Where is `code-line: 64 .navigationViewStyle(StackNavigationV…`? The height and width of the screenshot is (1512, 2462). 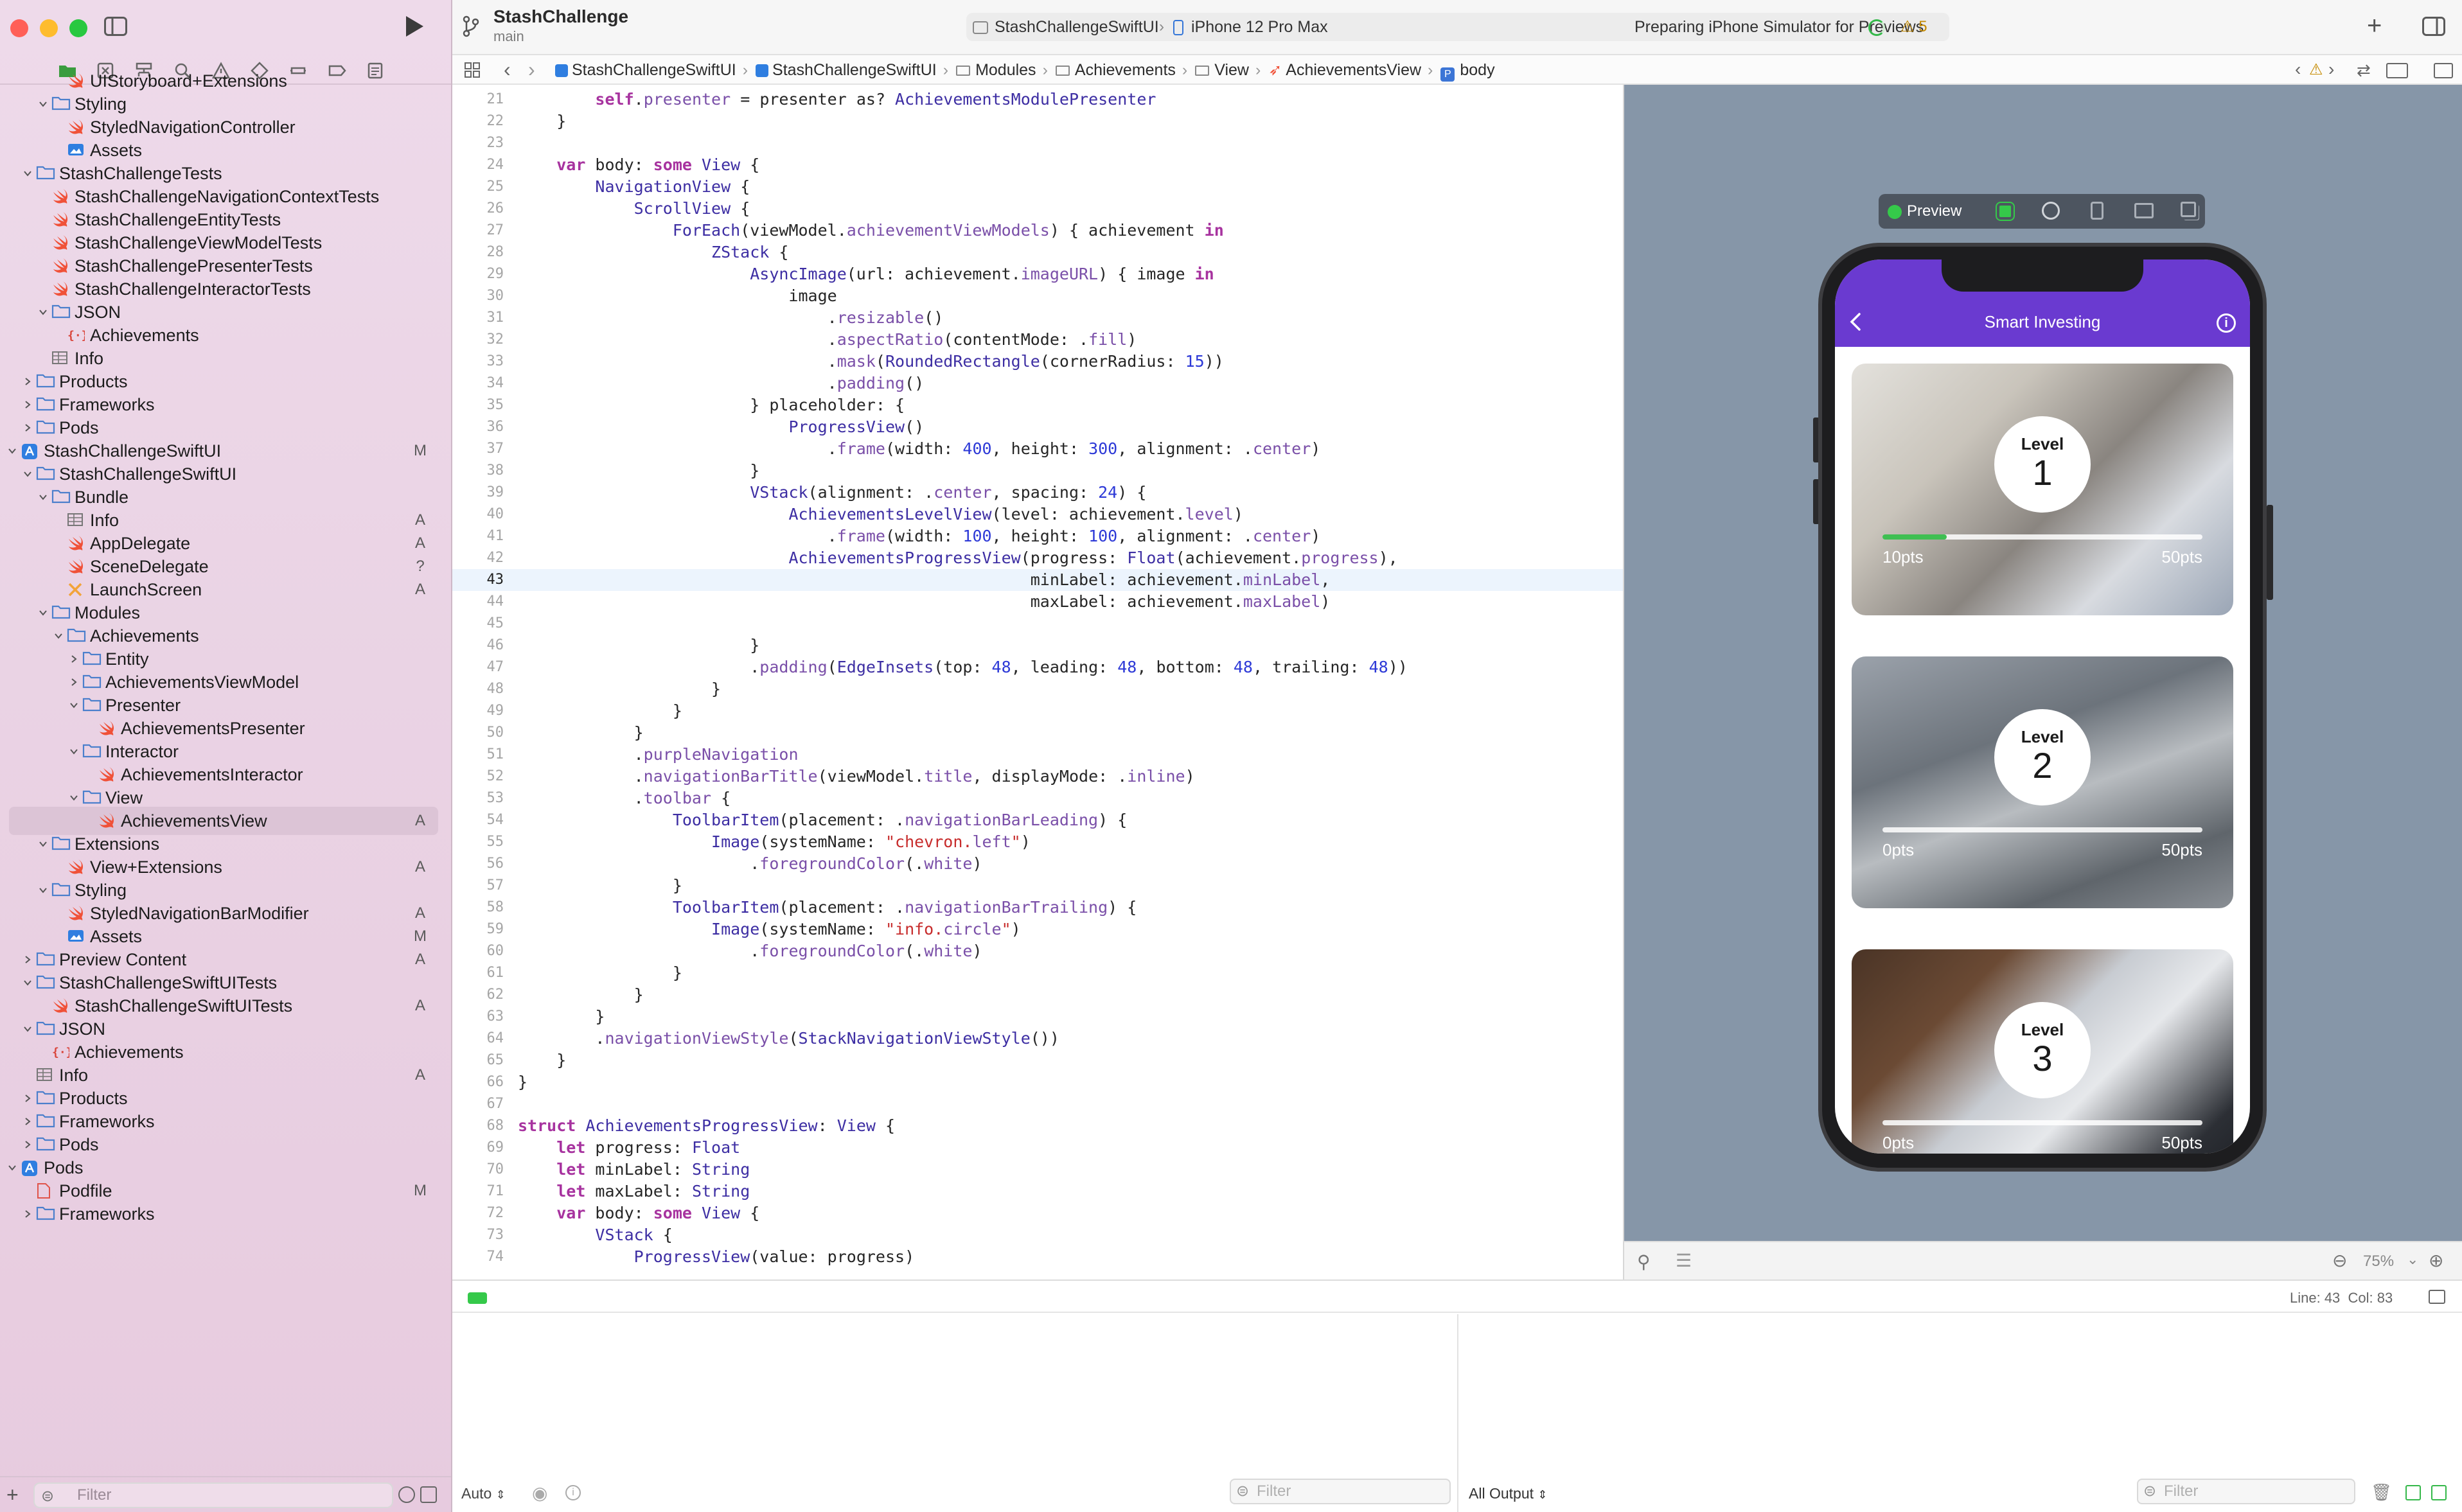 code-line: 64 .navigationViewStyle(StackNavigationV… is located at coordinates (1037, 1039).